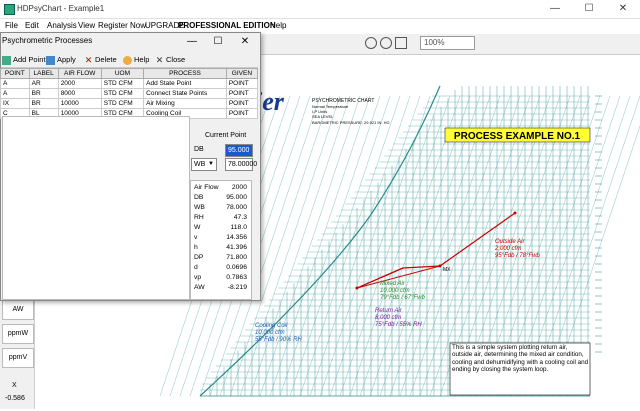  What do you see at coordinates (371, 43) in the screenshot?
I see `zoom-in-icon` at bounding box center [371, 43].